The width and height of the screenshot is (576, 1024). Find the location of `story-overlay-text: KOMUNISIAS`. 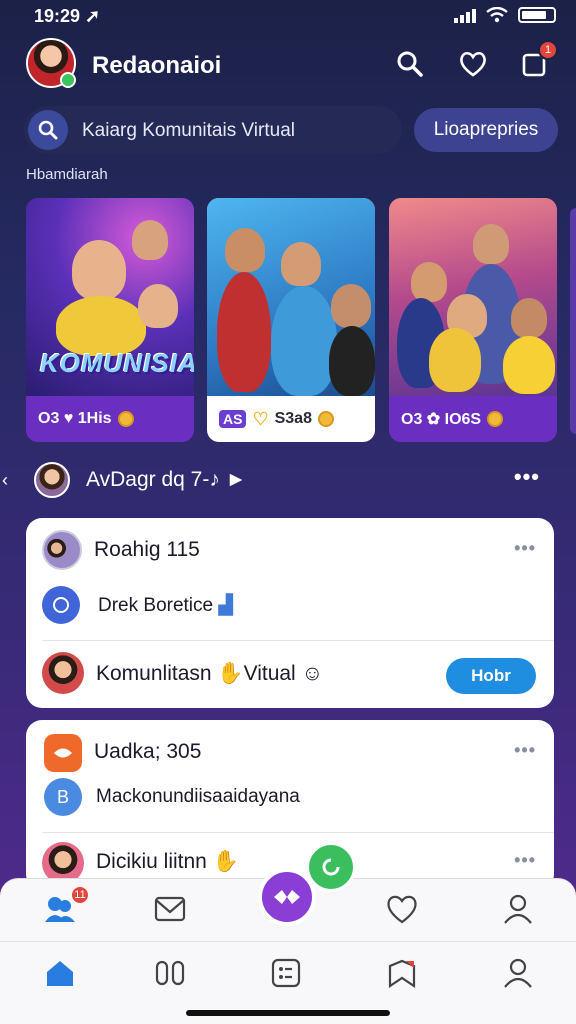

story-overlay-text: KOMUNISIAS is located at coordinates (117, 363).